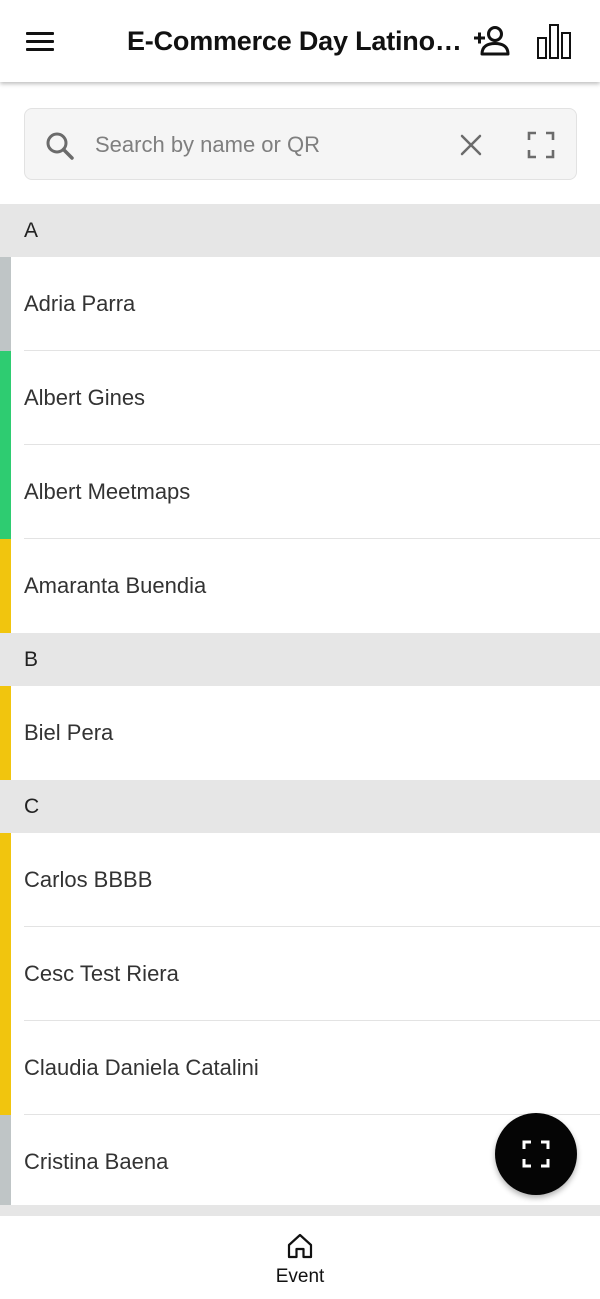 The height and width of the screenshot is (1299, 600). I want to click on attendee-row: Adria Parra, so click(300, 304).